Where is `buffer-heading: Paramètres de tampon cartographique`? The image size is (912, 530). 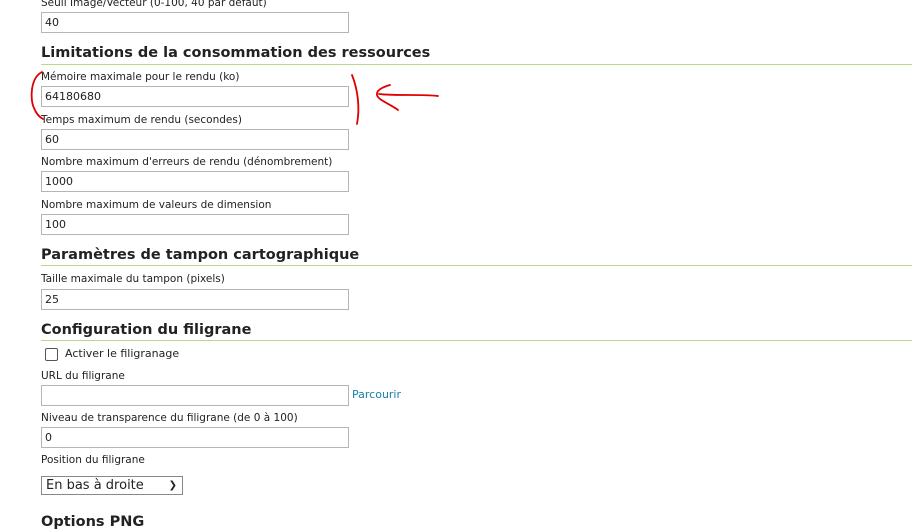 buffer-heading: Paramètres de tampon cartographique is located at coordinates (200, 255).